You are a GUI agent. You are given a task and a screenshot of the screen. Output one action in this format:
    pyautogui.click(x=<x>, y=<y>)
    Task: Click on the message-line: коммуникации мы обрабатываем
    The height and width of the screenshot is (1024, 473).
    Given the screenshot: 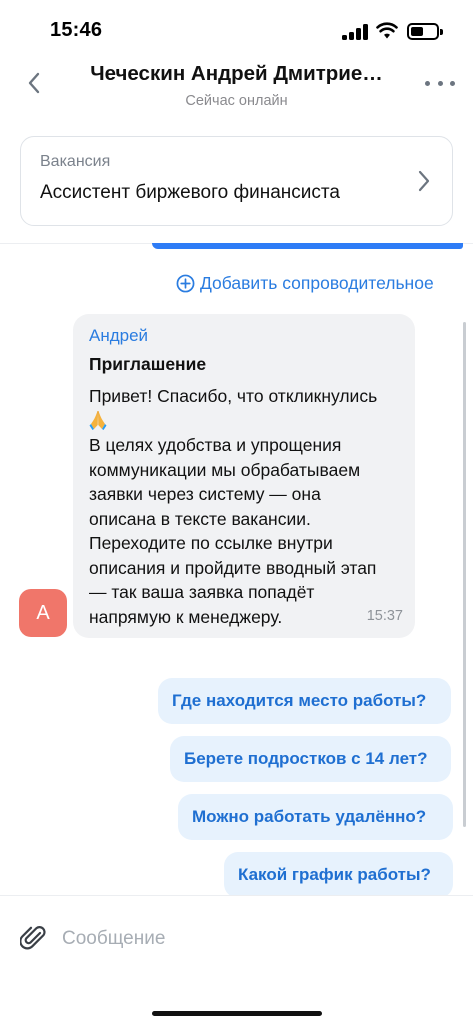 What is the action you would take?
    pyautogui.click(x=225, y=469)
    